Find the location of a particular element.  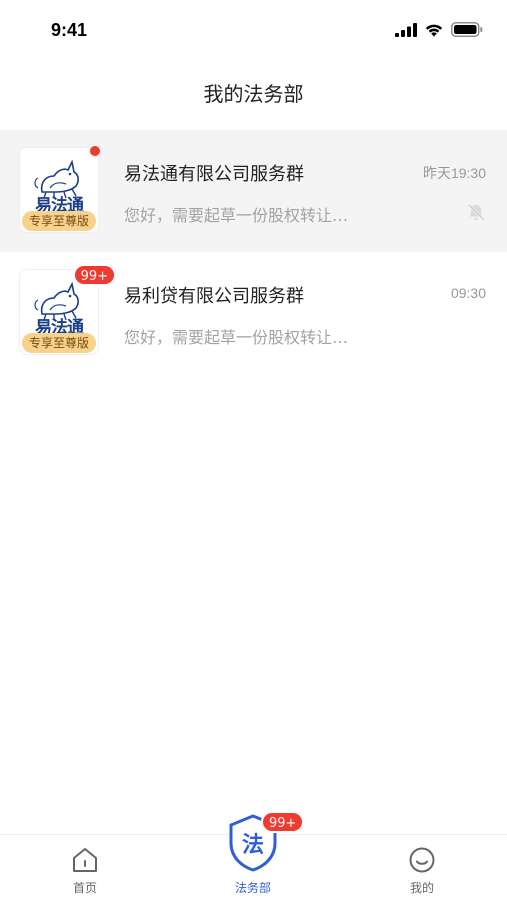

tab-unread-badge: 99+ is located at coordinates (283, 822).